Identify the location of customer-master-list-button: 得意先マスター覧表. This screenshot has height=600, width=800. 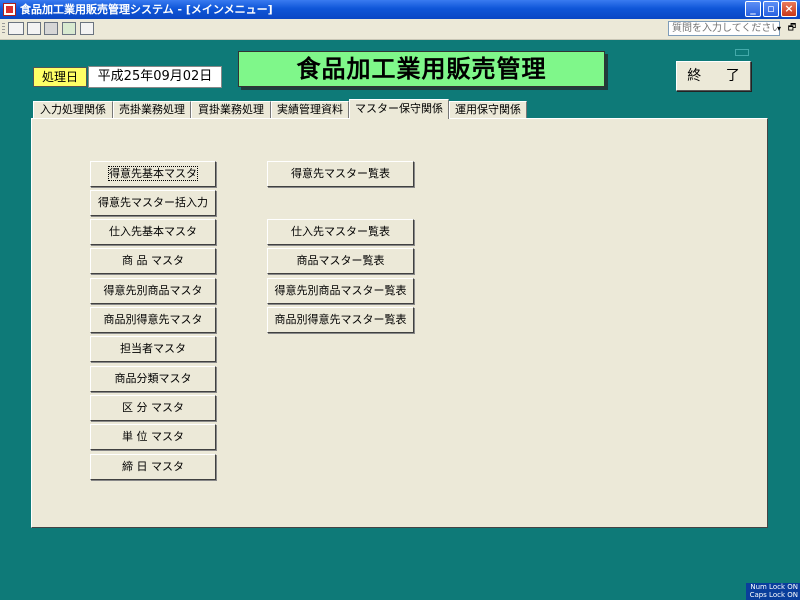
(340, 174).